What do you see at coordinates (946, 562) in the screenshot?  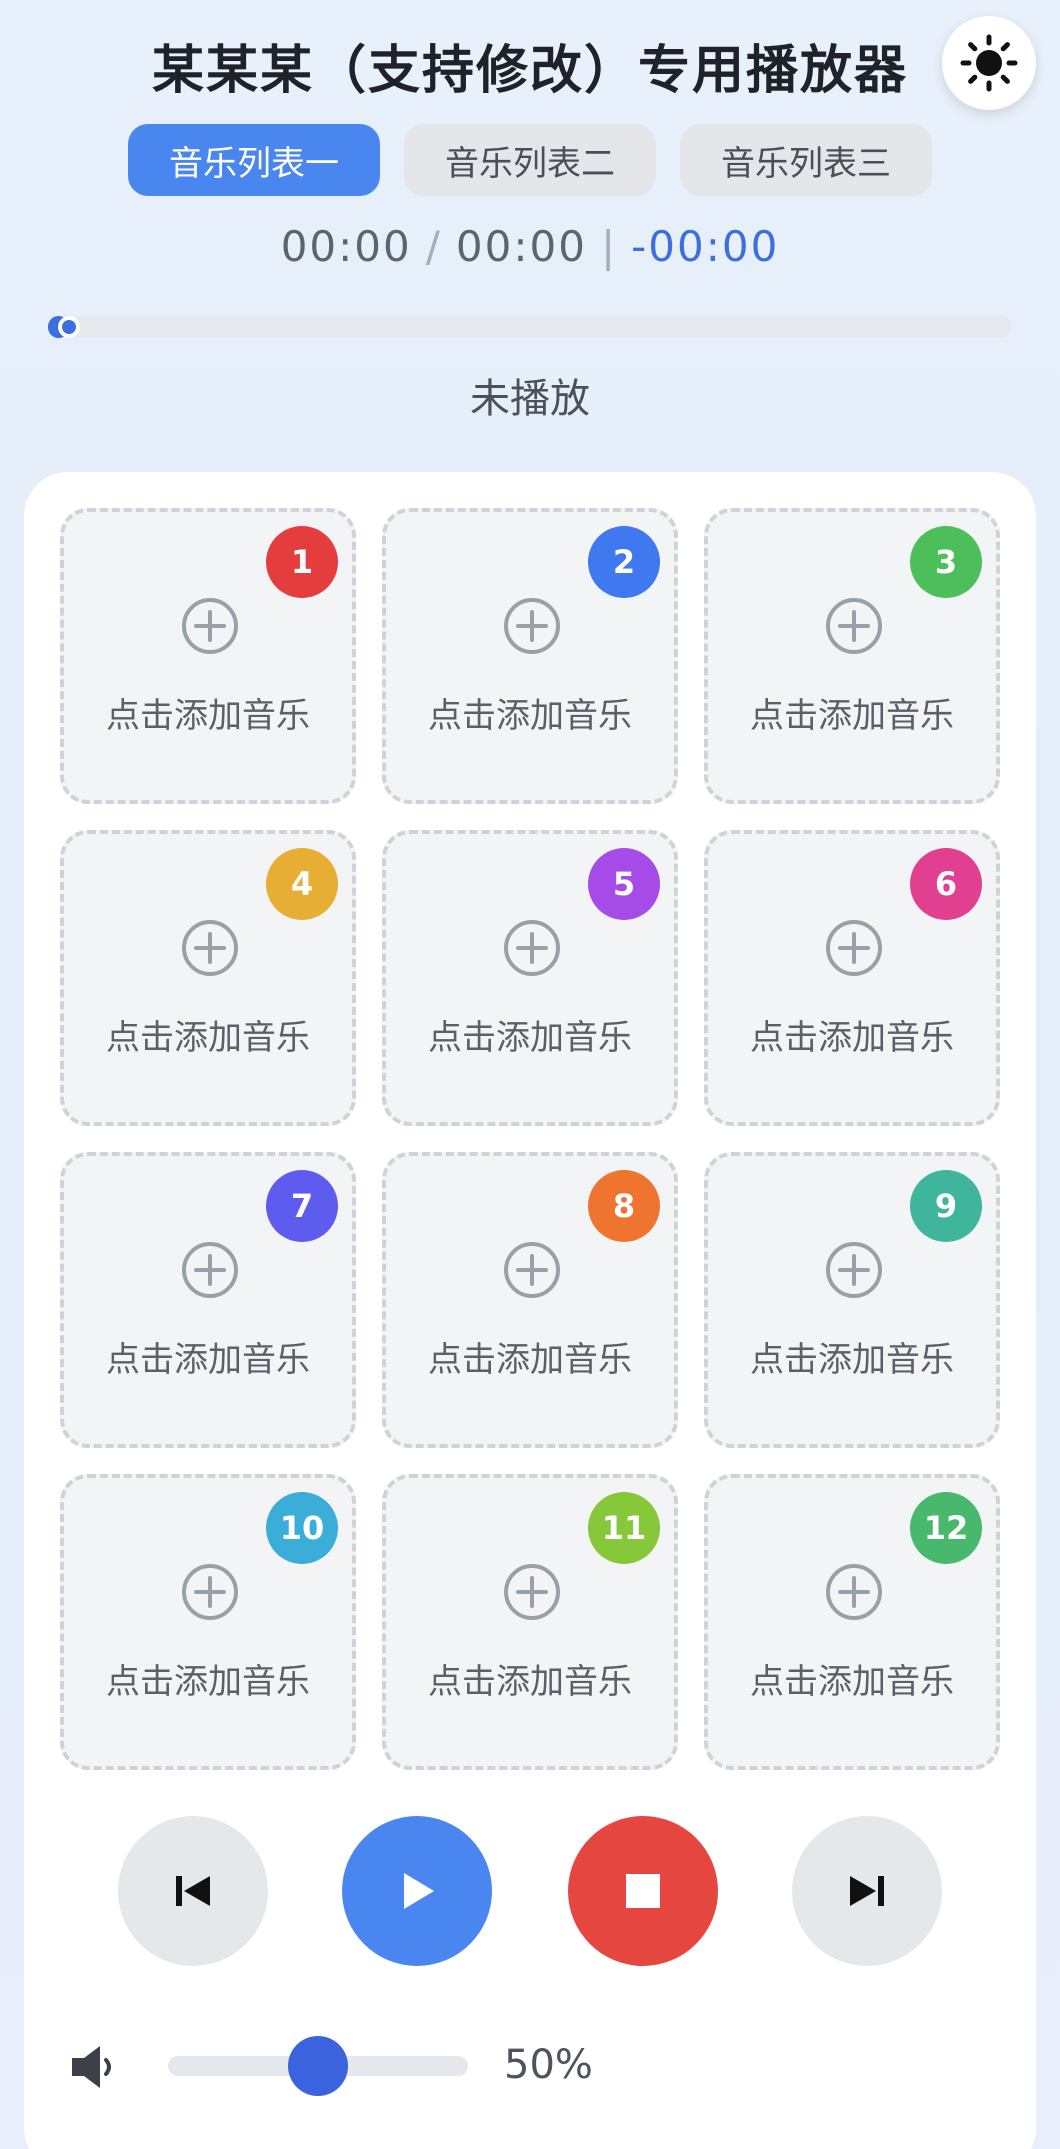 I see `slot-number-badge: 3` at bounding box center [946, 562].